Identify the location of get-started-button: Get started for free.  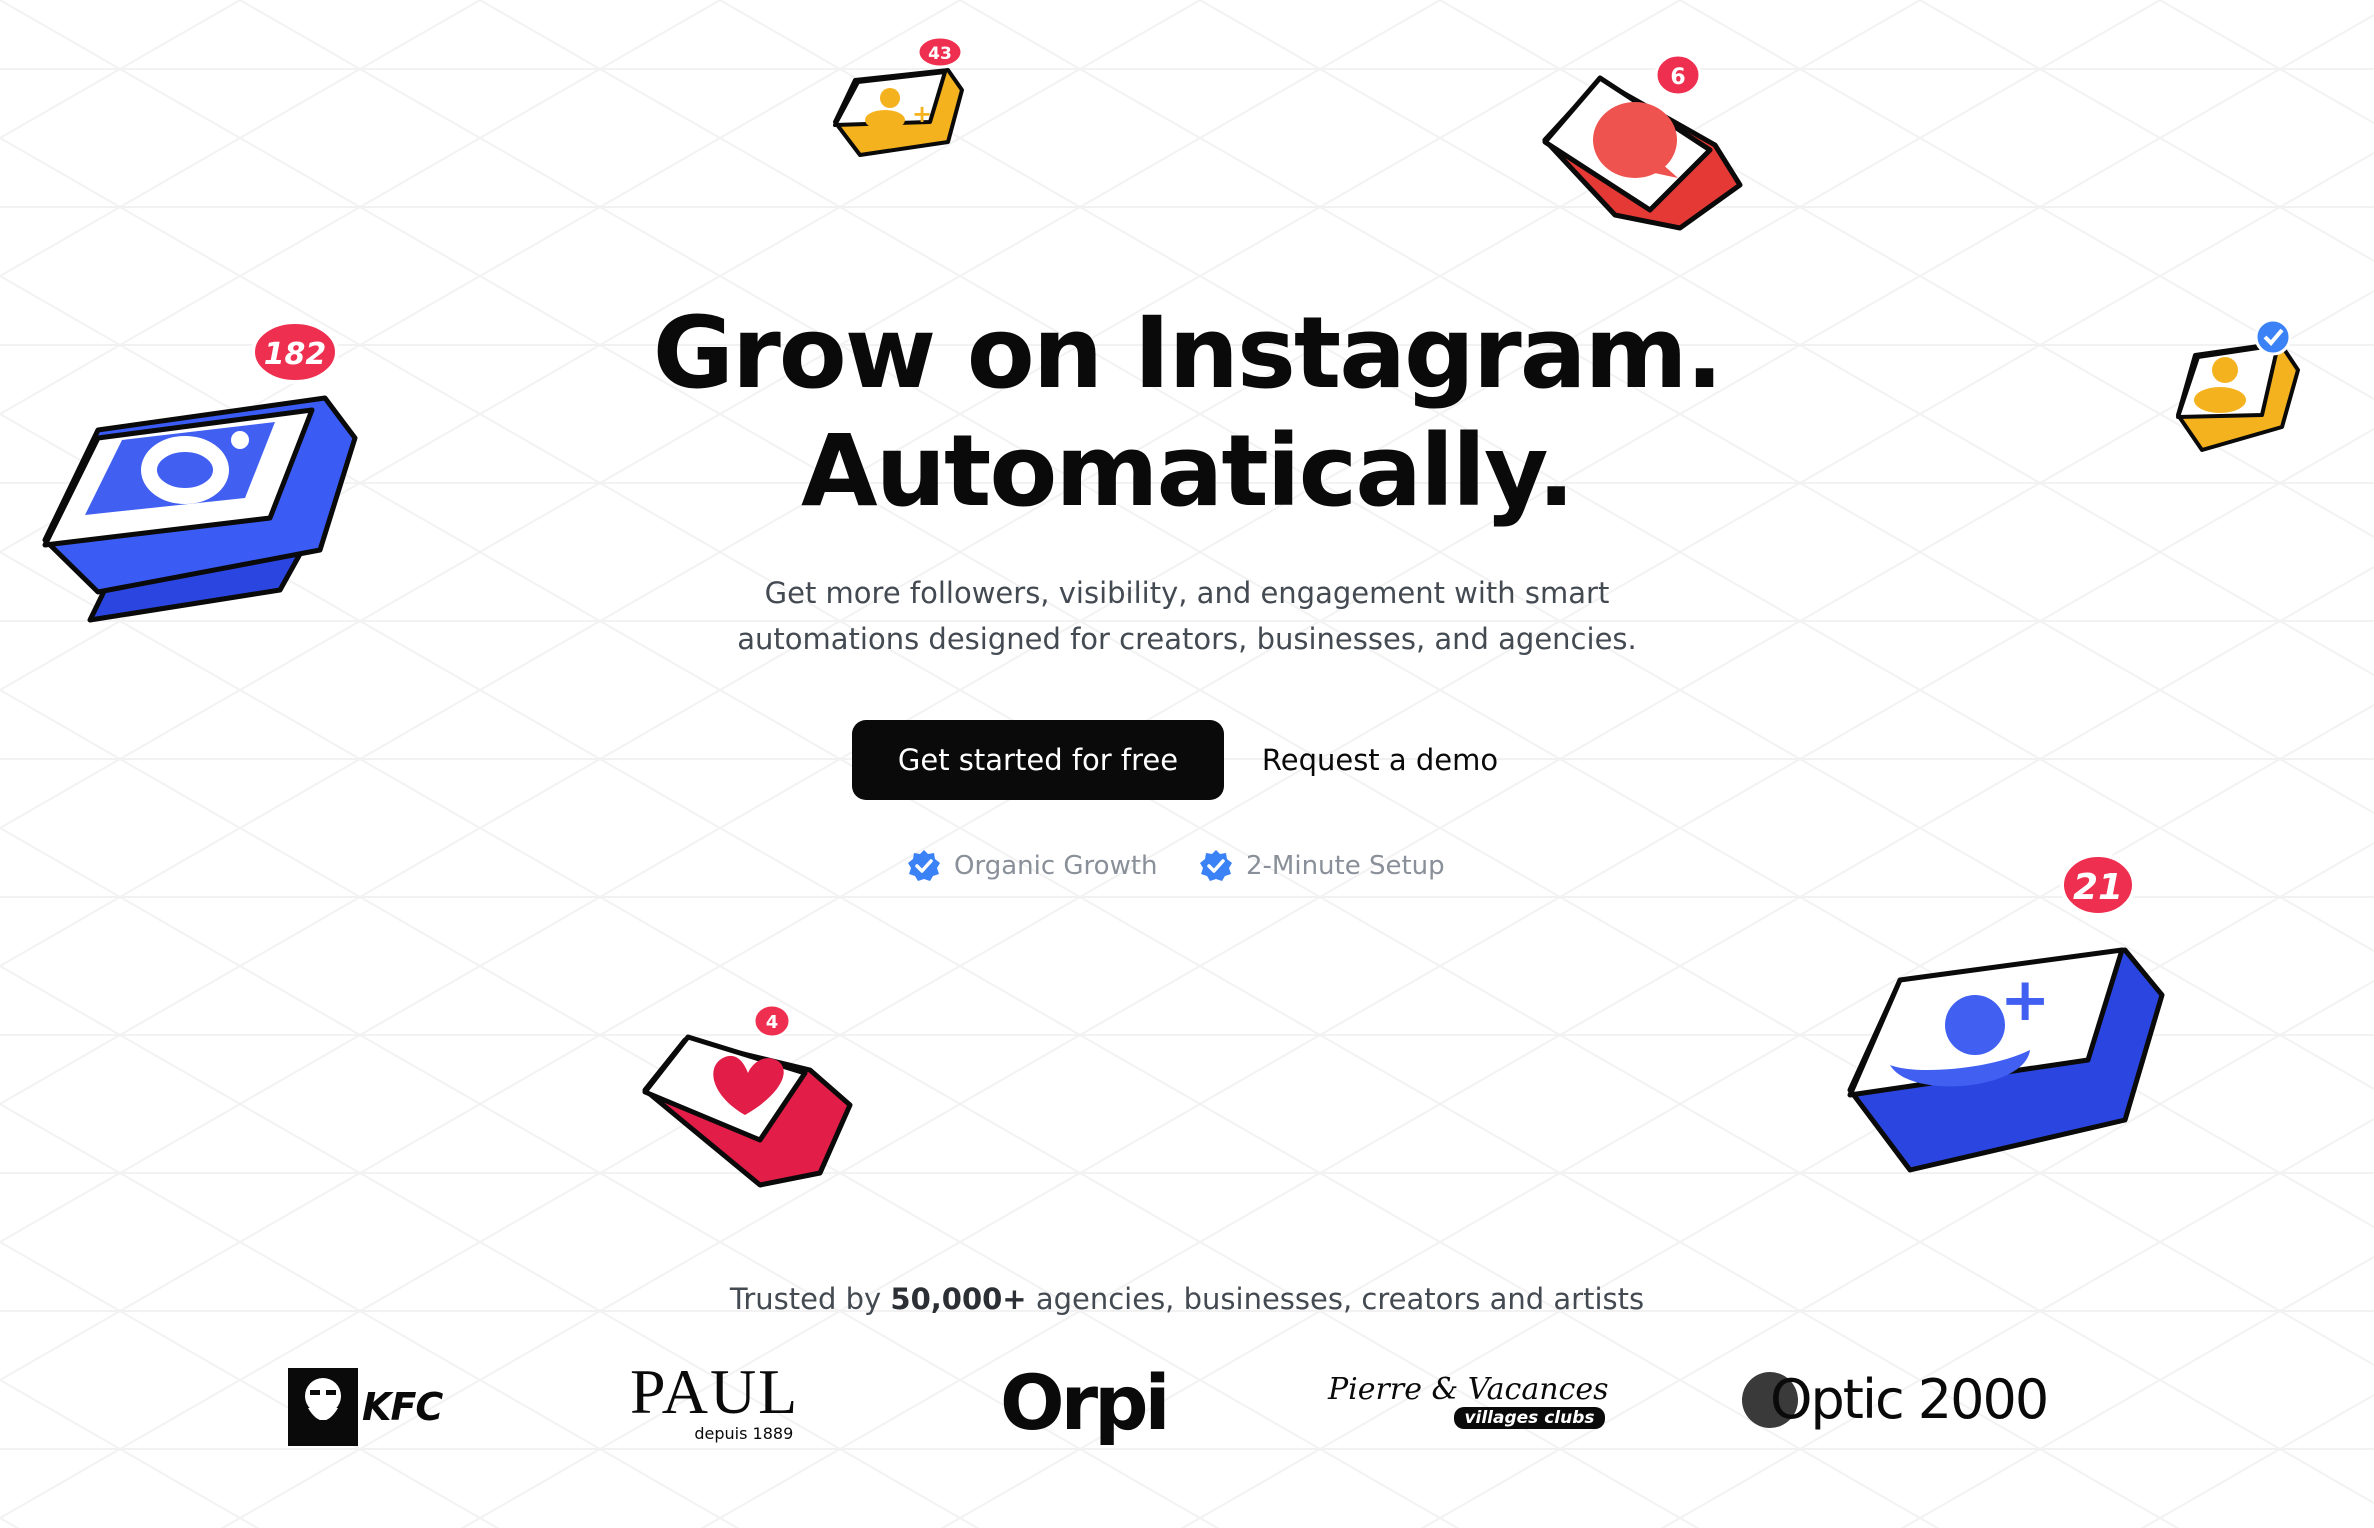
(1038, 760).